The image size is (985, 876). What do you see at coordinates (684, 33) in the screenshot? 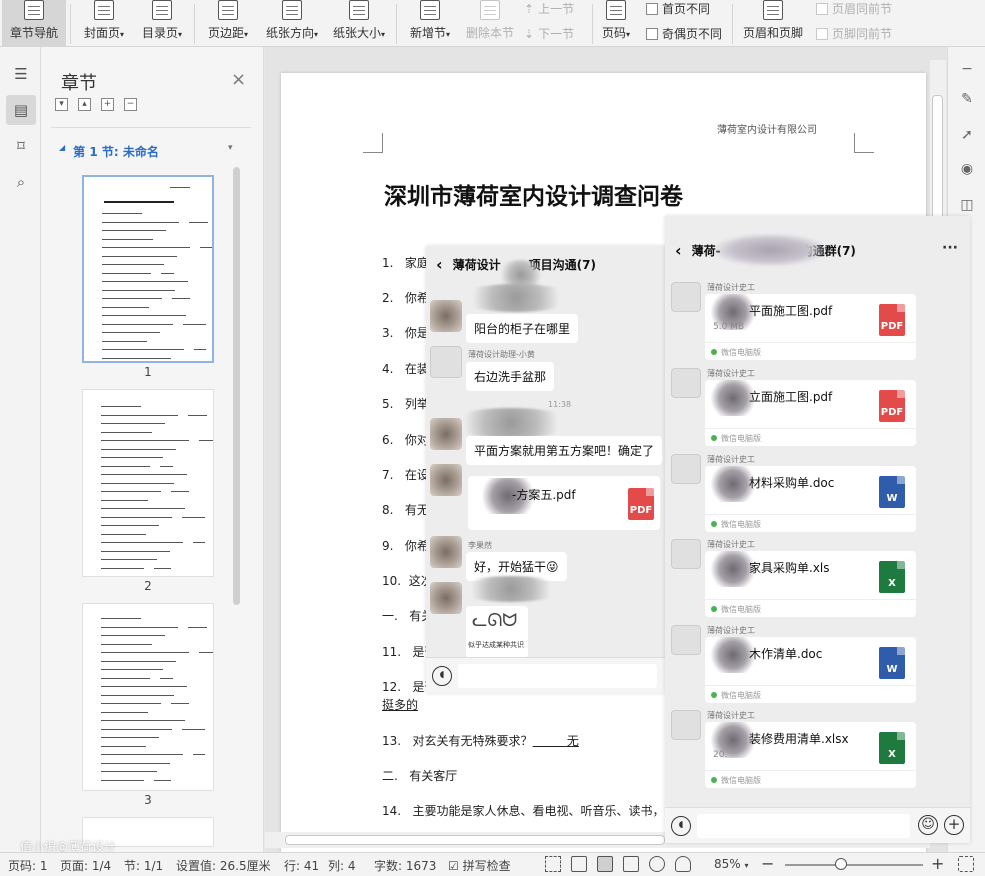
I see `odd-even-different-checkbox: 奇偶页不同` at bounding box center [684, 33].